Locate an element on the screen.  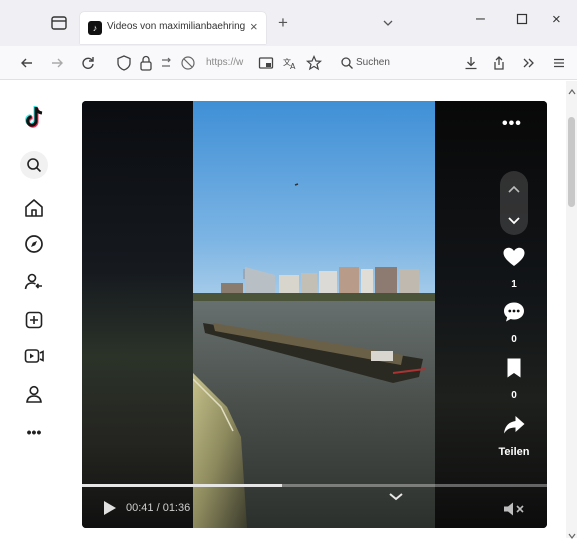
chevron-up-icon is located at coordinates (514, 190).